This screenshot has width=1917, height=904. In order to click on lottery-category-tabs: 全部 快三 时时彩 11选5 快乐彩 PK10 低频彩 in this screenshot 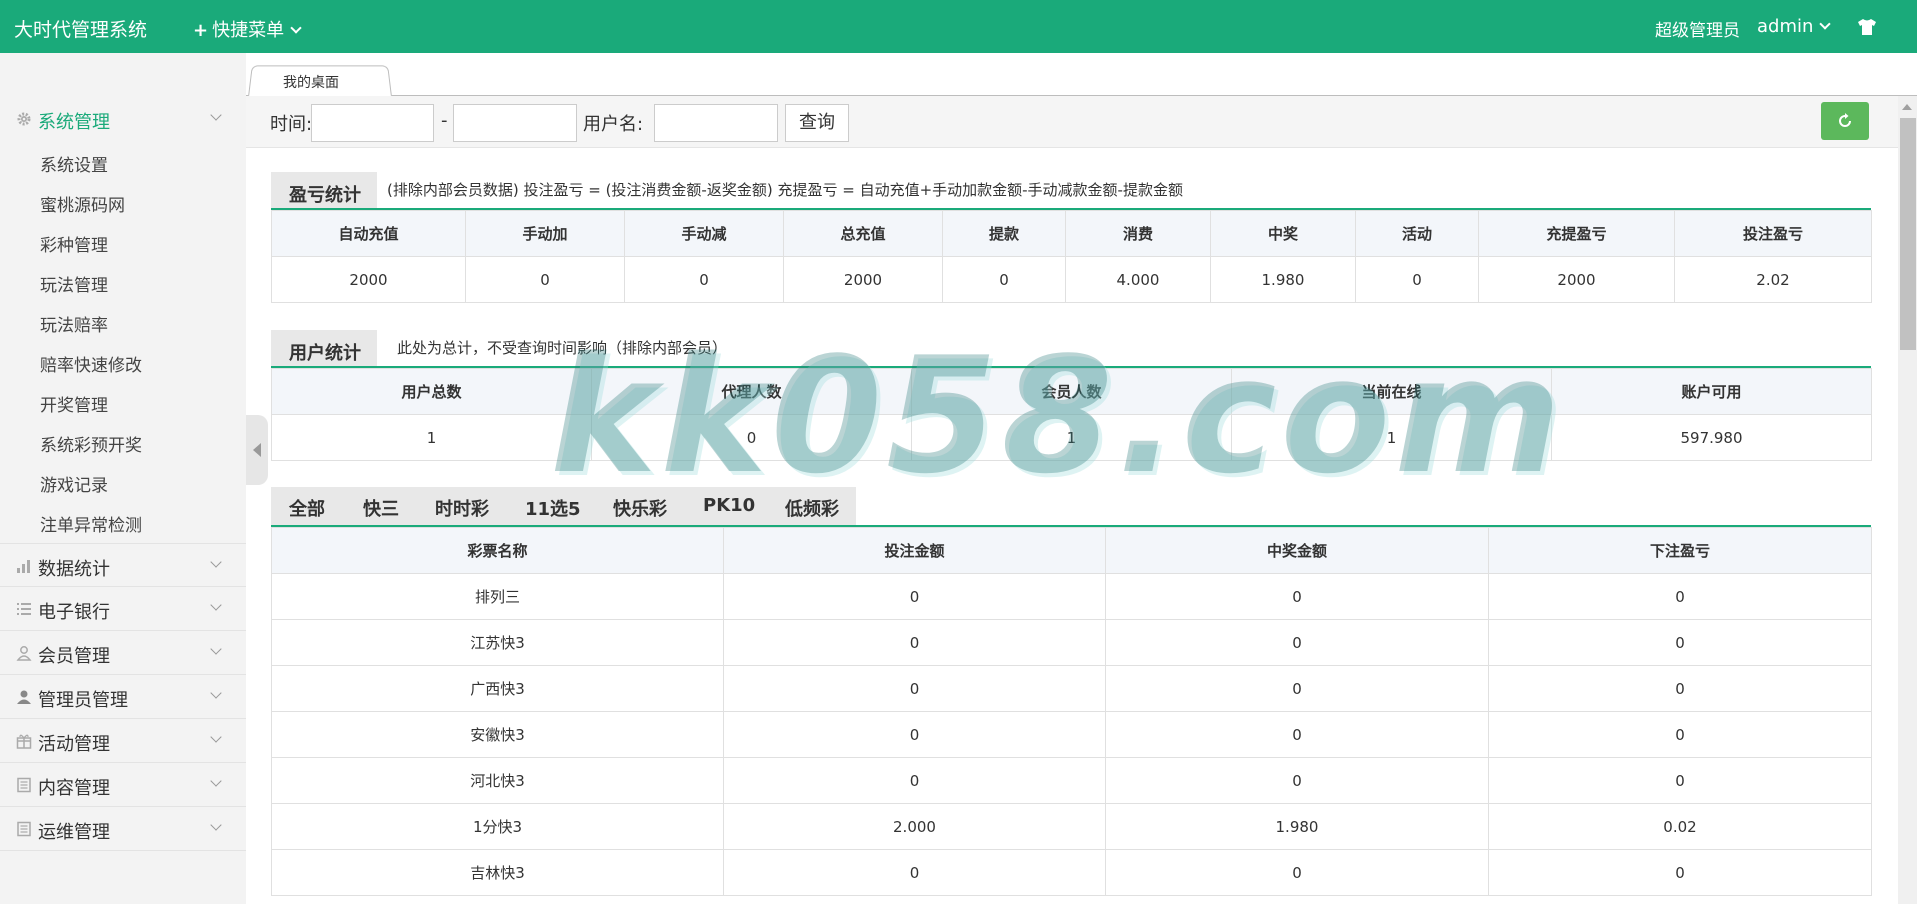, I will do `click(563, 506)`.